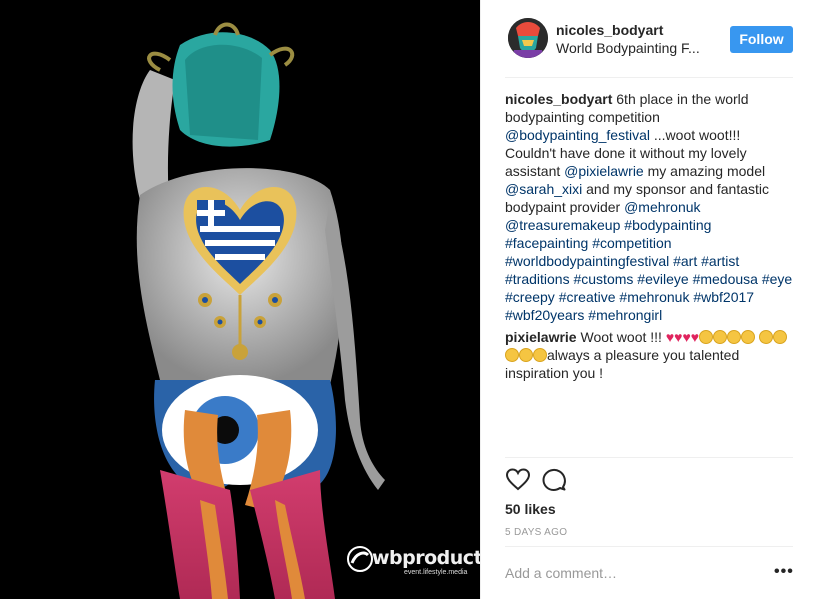 The height and width of the screenshot is (599, 814). I want to click on hashtag-link: #creepy, so click(530, 297).